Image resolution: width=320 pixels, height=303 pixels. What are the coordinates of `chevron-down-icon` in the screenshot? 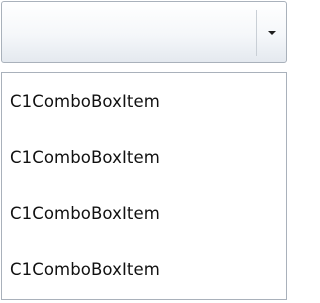 It's located at (272, 33).